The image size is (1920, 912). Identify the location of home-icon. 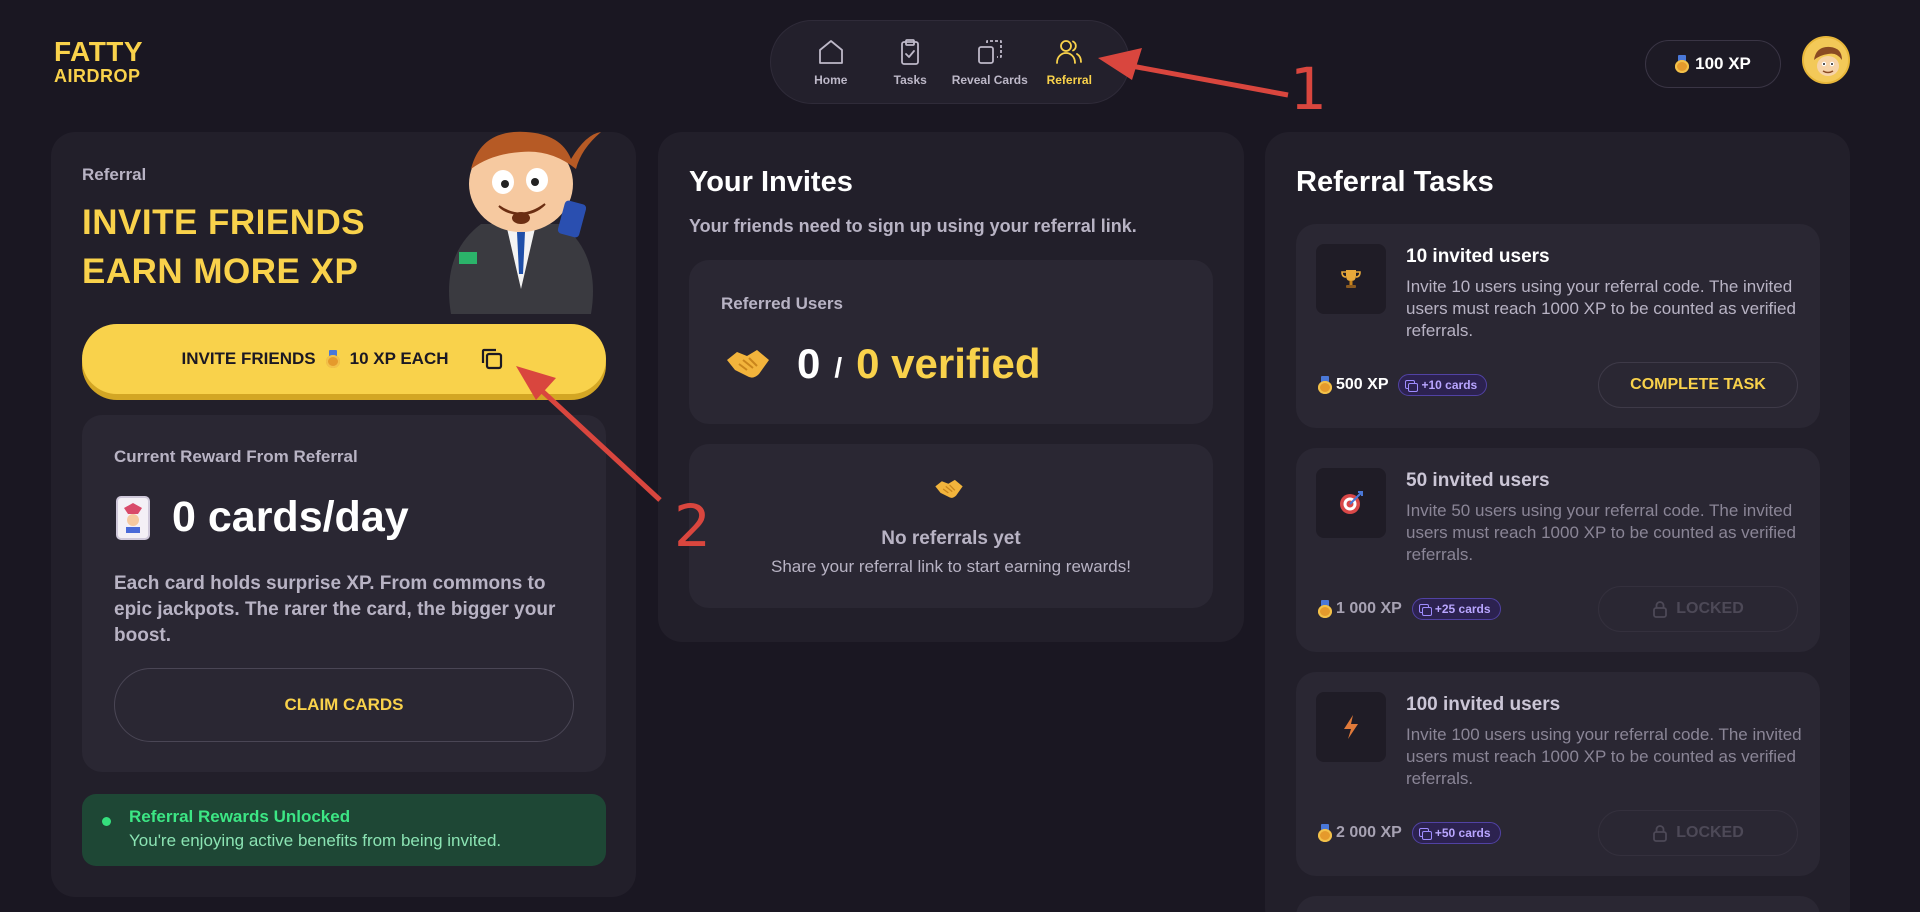
(830, 52).